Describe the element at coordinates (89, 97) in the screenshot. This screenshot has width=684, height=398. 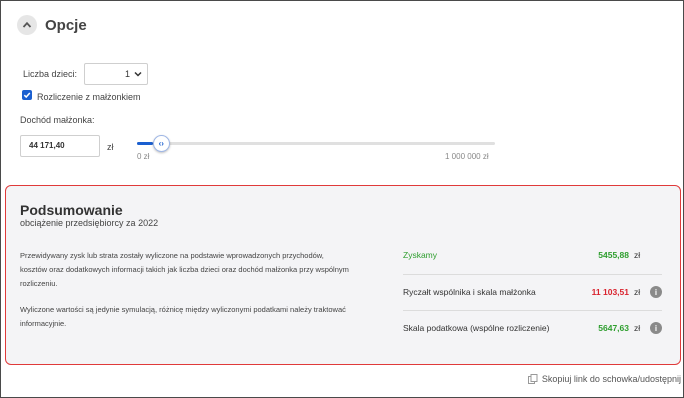
I see `spouse-settlement-label: Rozliczenie z małżonkiem` at that location.